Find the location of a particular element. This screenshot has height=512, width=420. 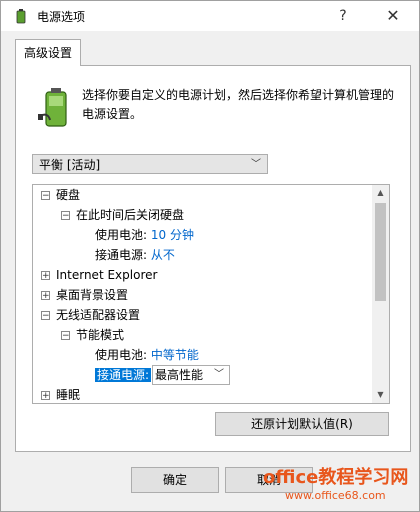

scroll-down-icon: ▼ is located at coordinates (380, 395).